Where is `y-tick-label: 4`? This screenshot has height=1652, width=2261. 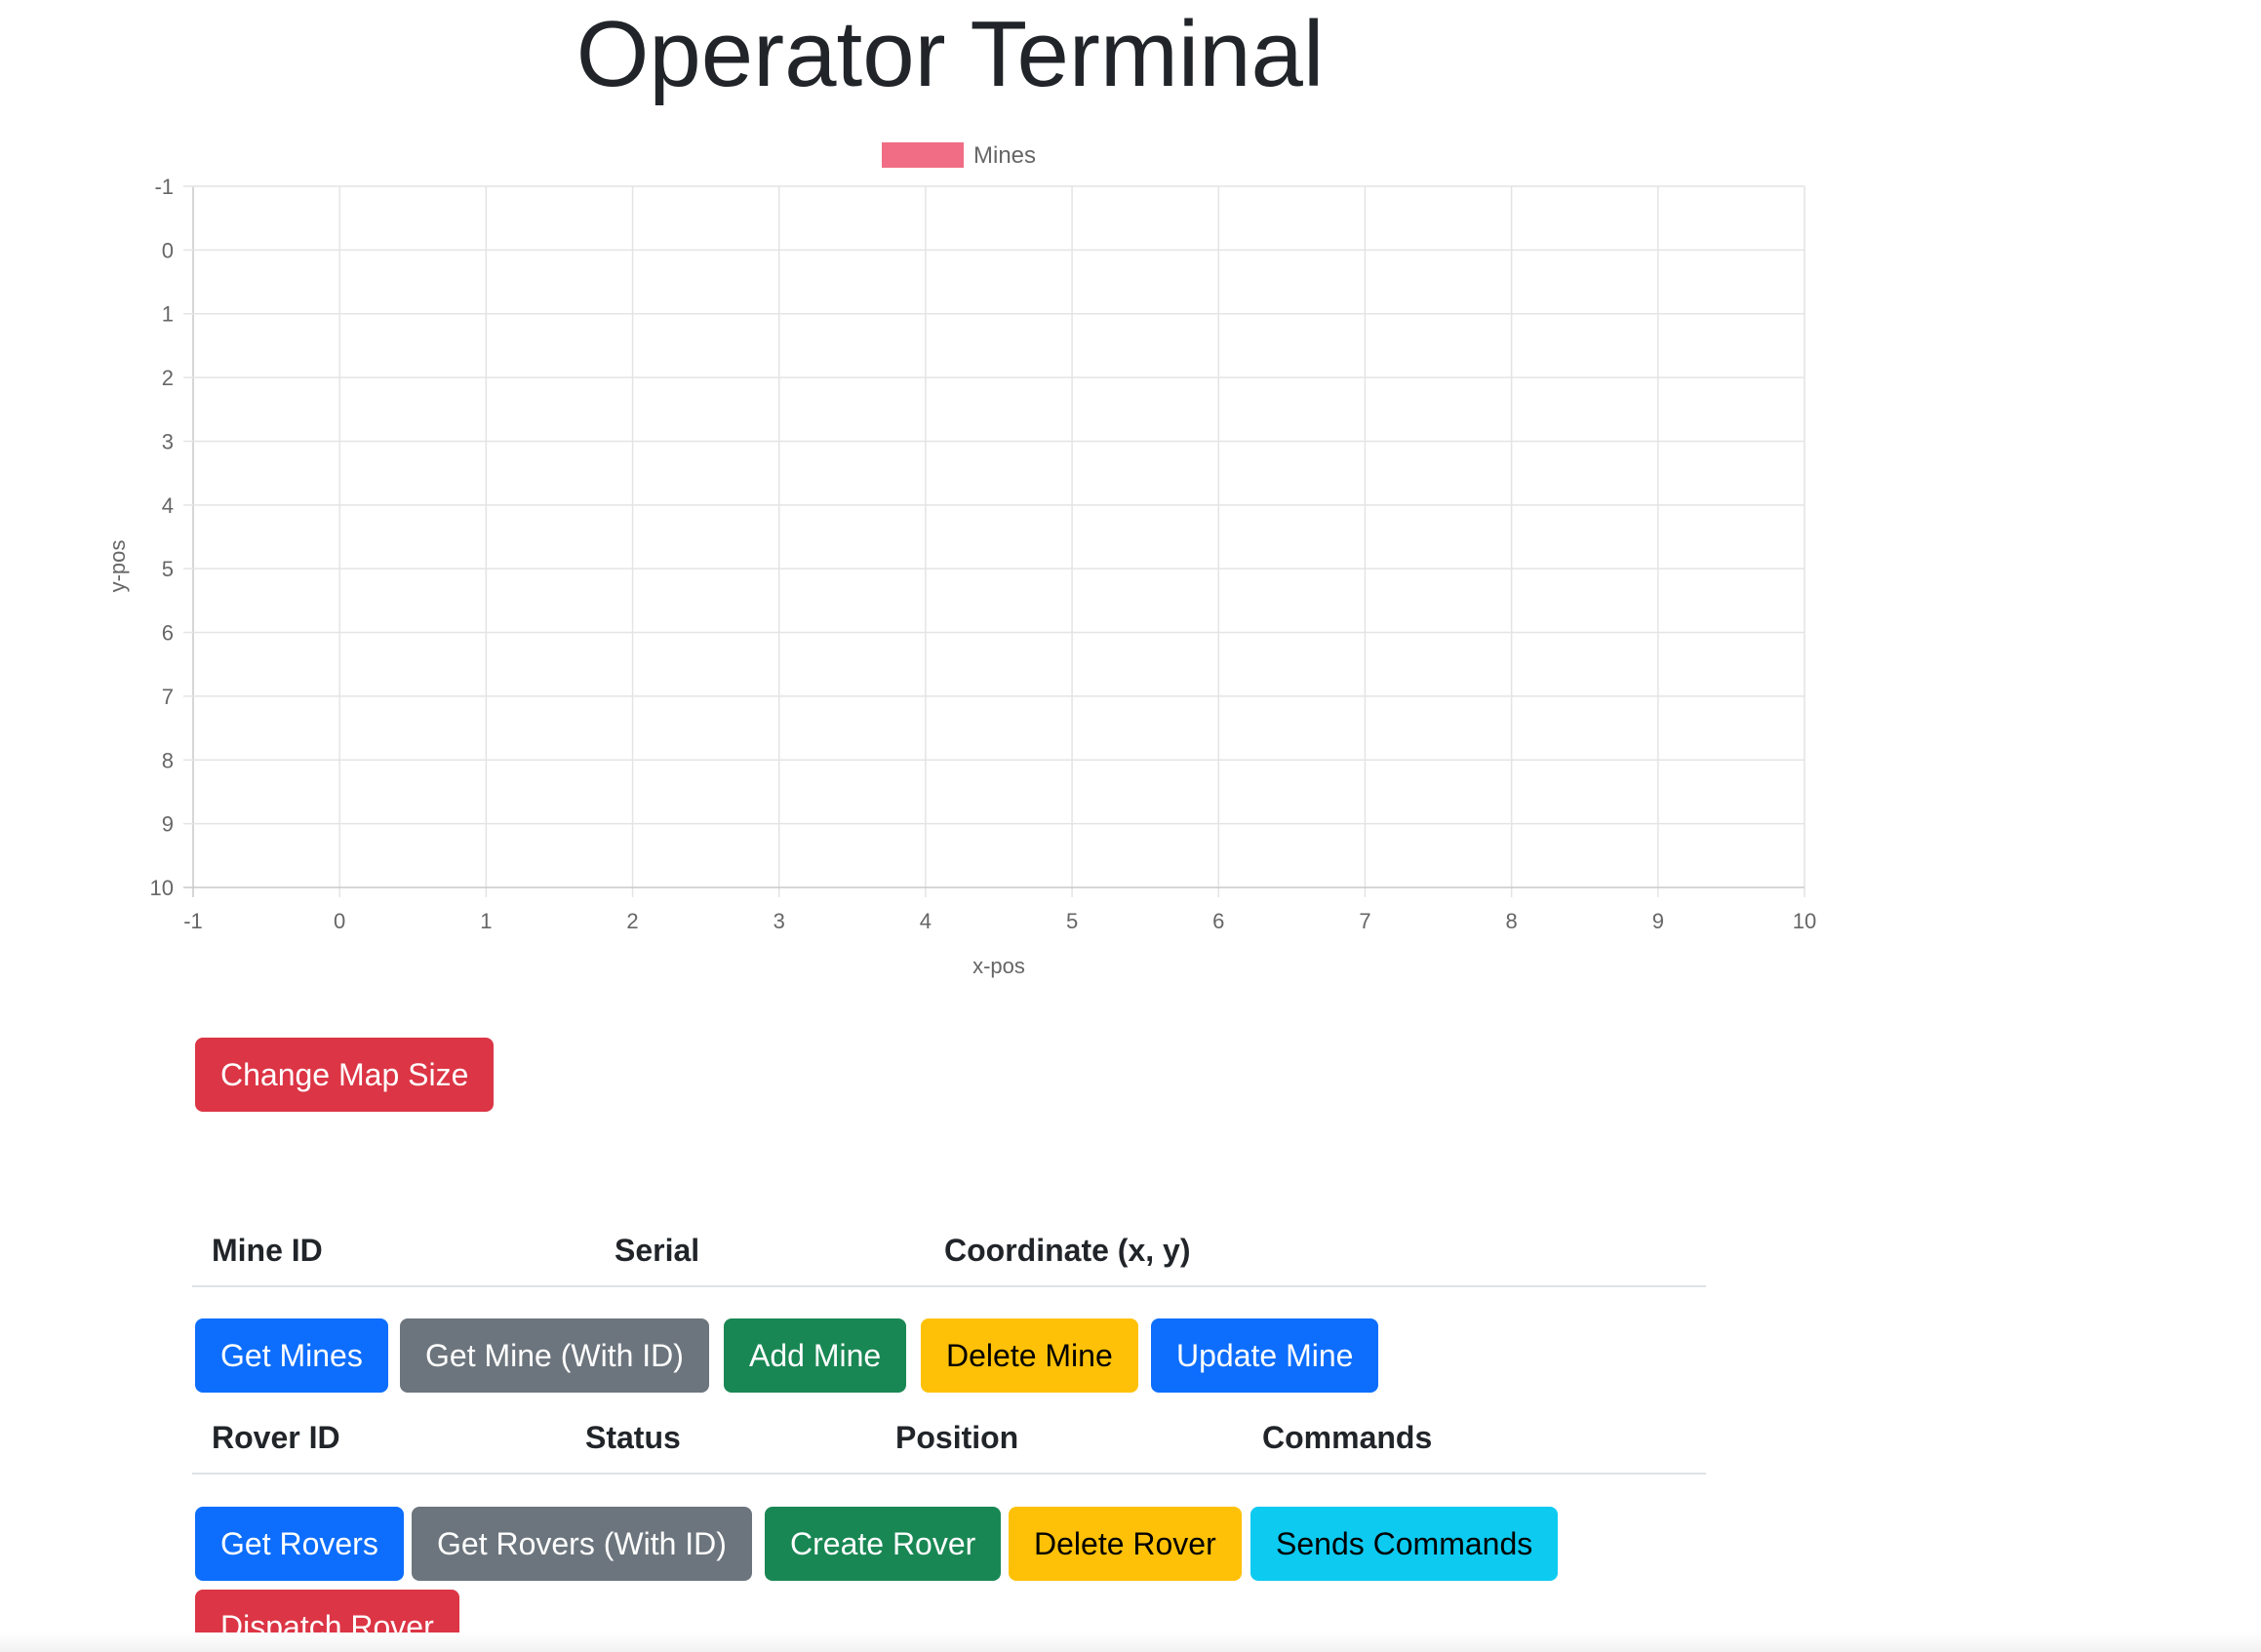 y-tick-label: 4 is located at coordinates (168, 505).